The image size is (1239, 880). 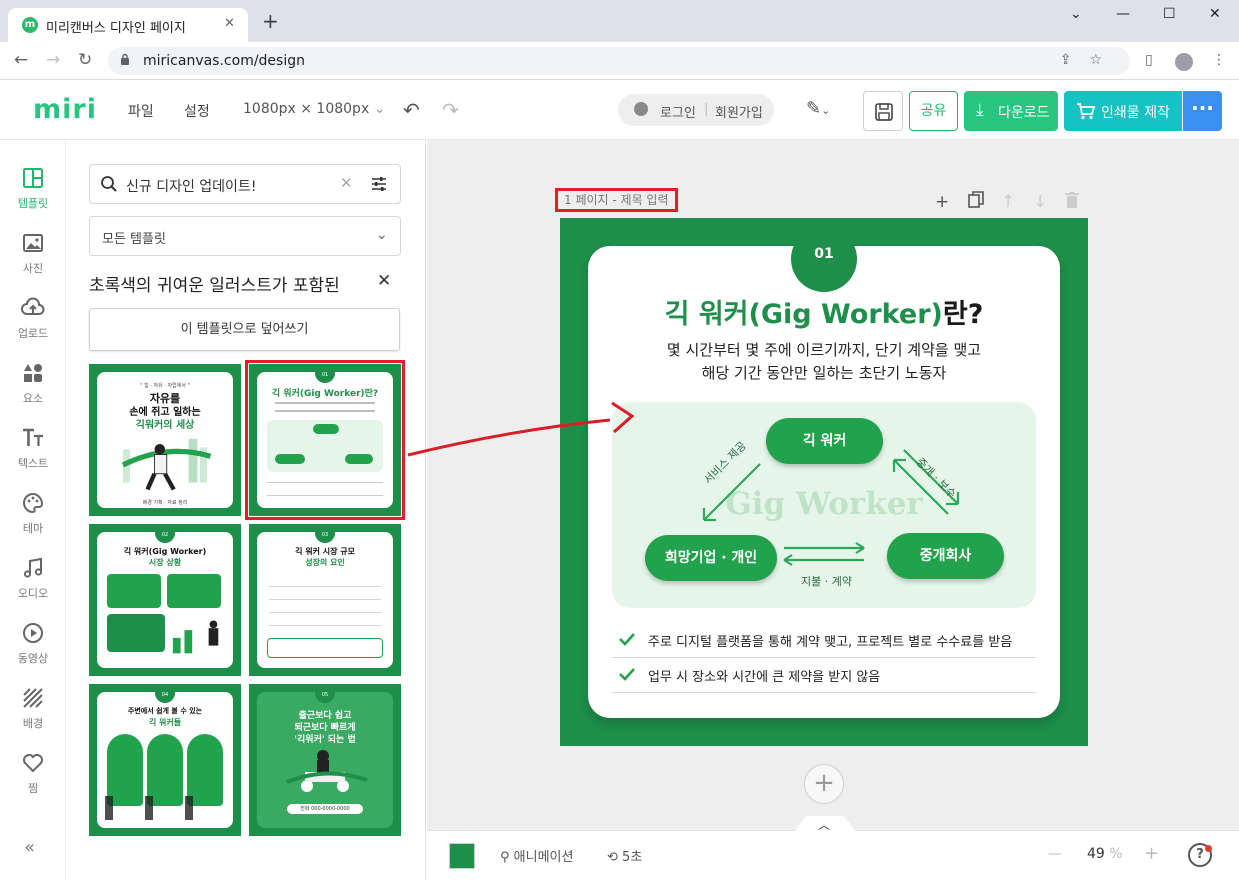 What do you see at coordinates (229, 23) in the screenshot?
I see `tab-close-icon: ✕` at bounding box center [229, 23].